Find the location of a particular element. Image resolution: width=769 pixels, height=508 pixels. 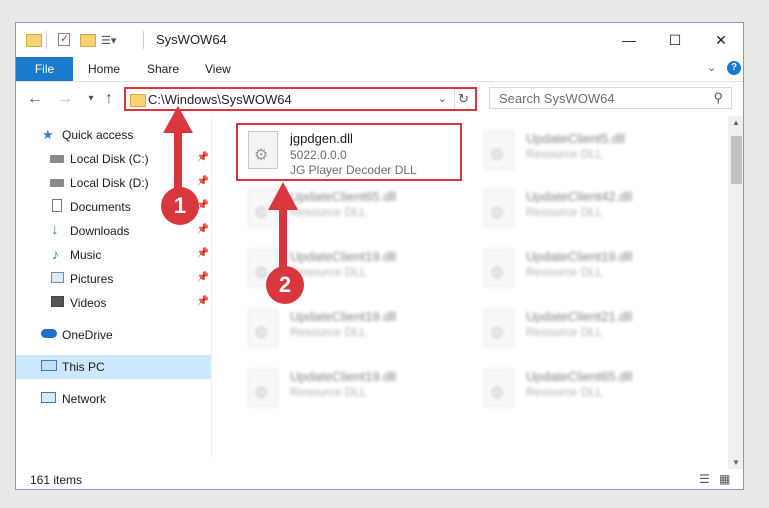

minimize-button: — is located at coordinates (629, 40).